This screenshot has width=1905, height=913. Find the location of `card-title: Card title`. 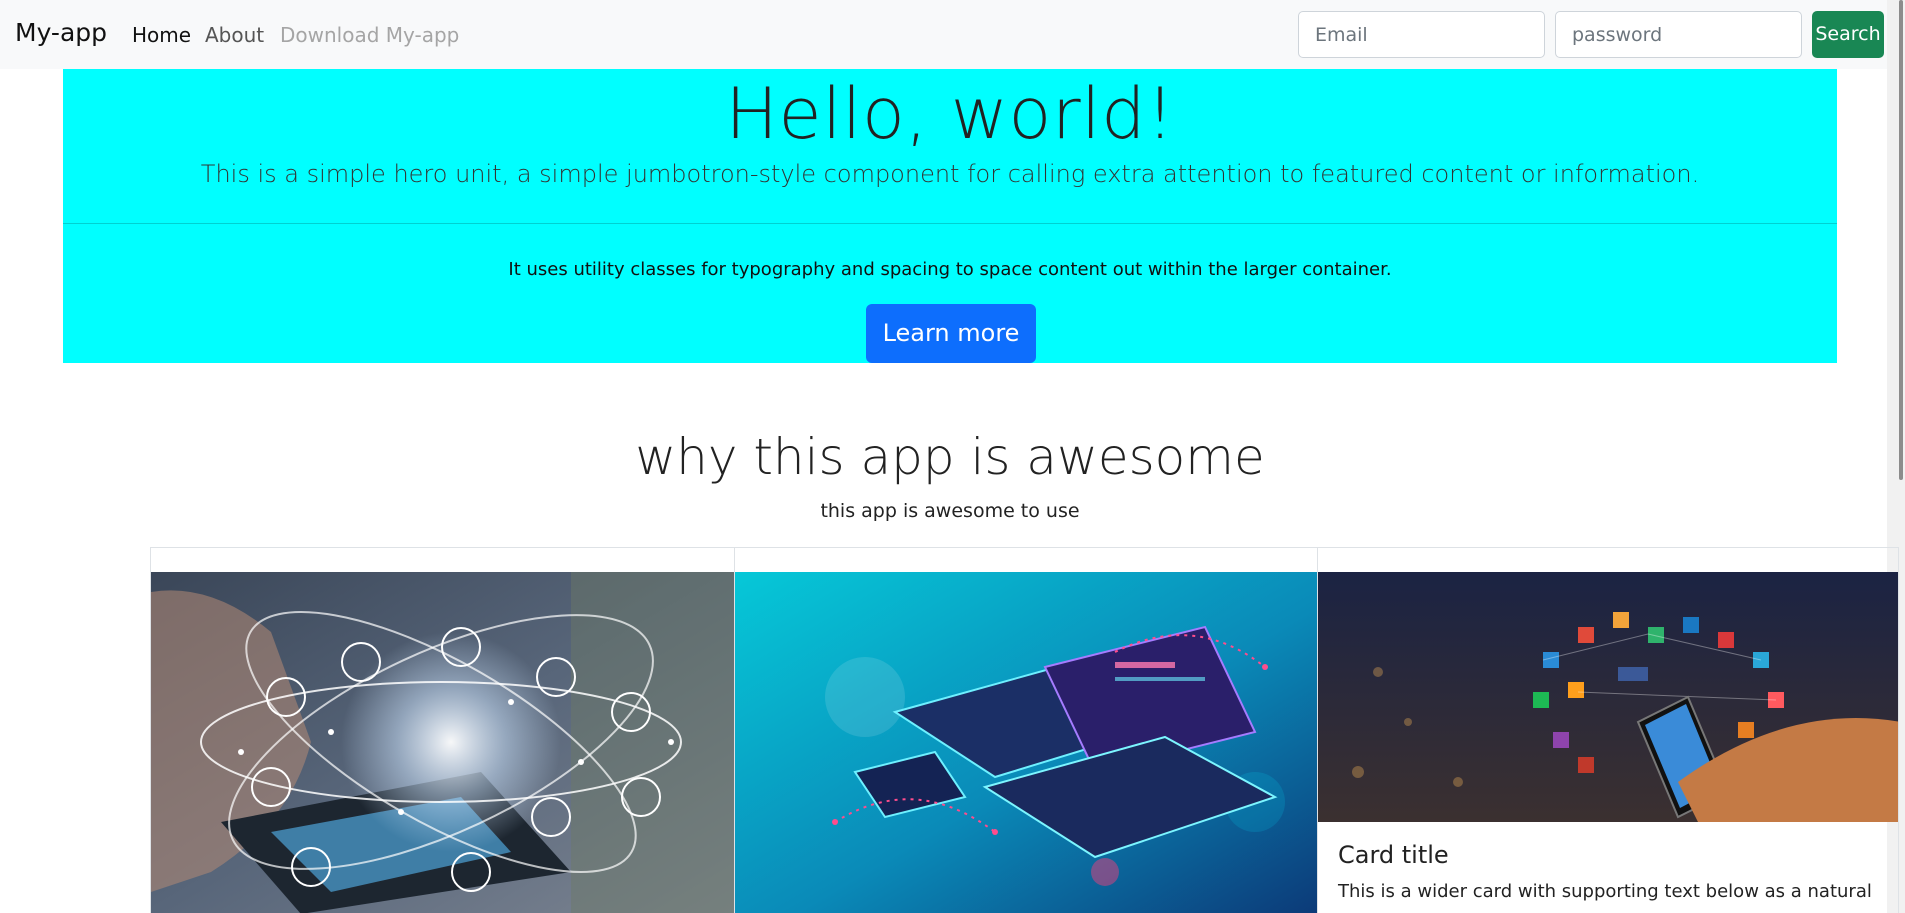

card-title: Card title is located at coordinates (1393, 855).